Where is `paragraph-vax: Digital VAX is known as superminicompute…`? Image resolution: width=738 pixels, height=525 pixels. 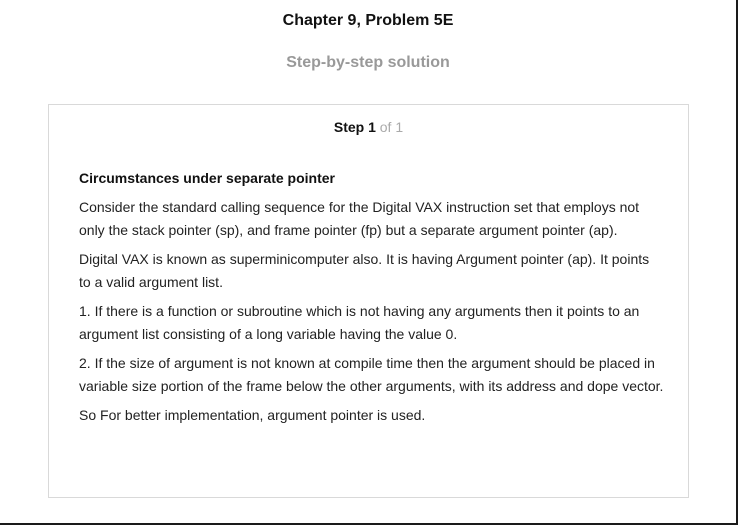 paragraph-vax: Digital VAX is known as superminicompute… is located at coordinates (364, 270).